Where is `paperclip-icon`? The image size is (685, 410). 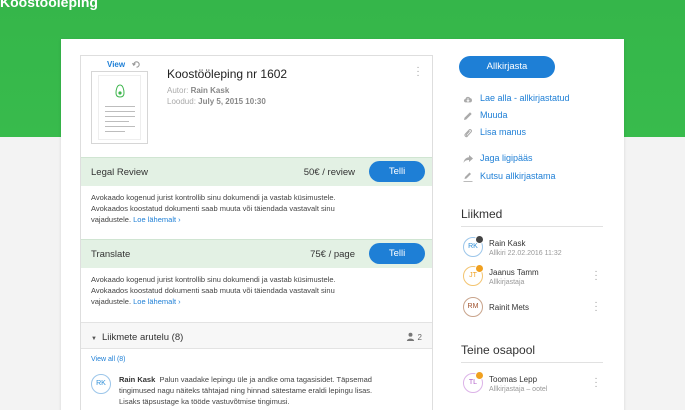
paperclip-icon is located at coordinates (468, 133).